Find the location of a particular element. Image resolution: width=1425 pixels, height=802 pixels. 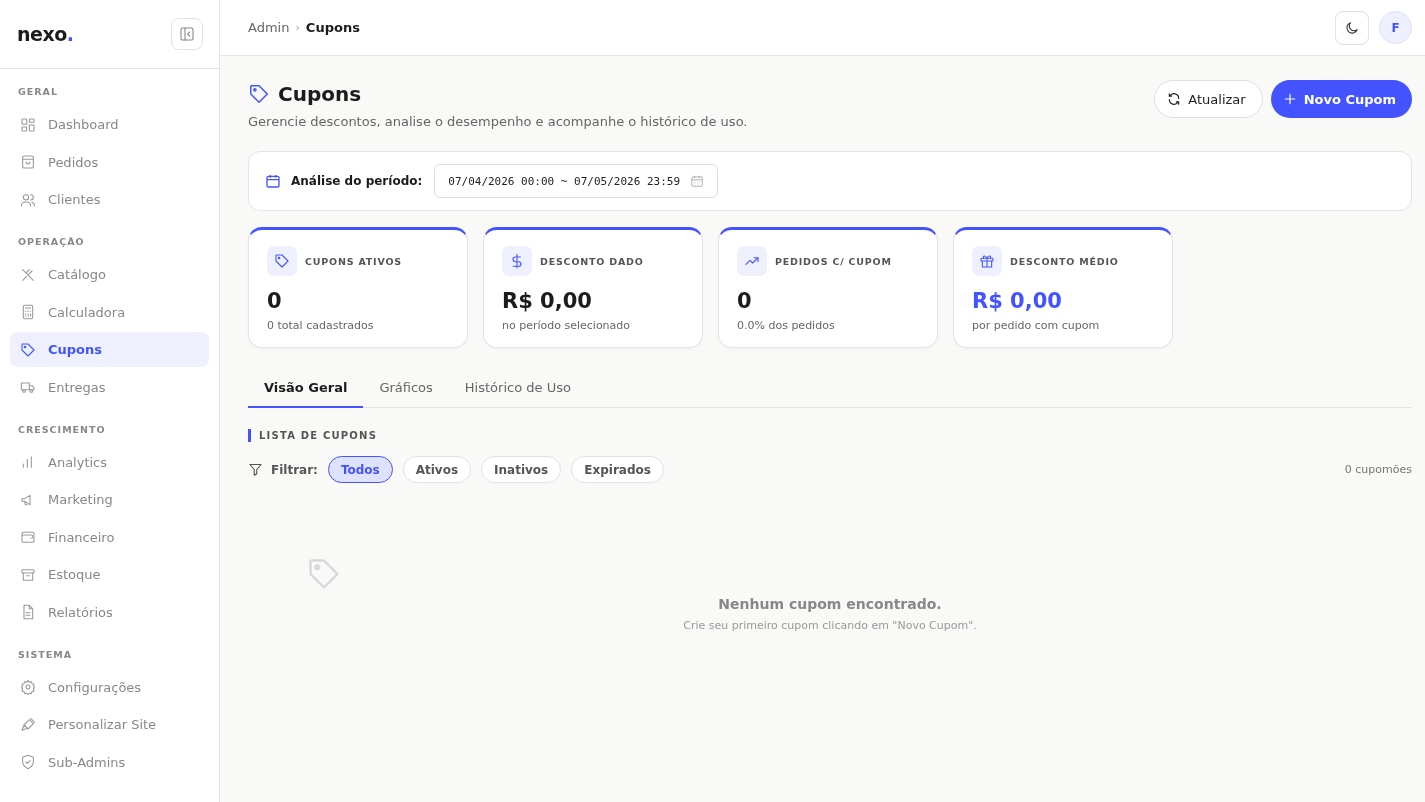

archive-icon is located at coordinates (28, 574).